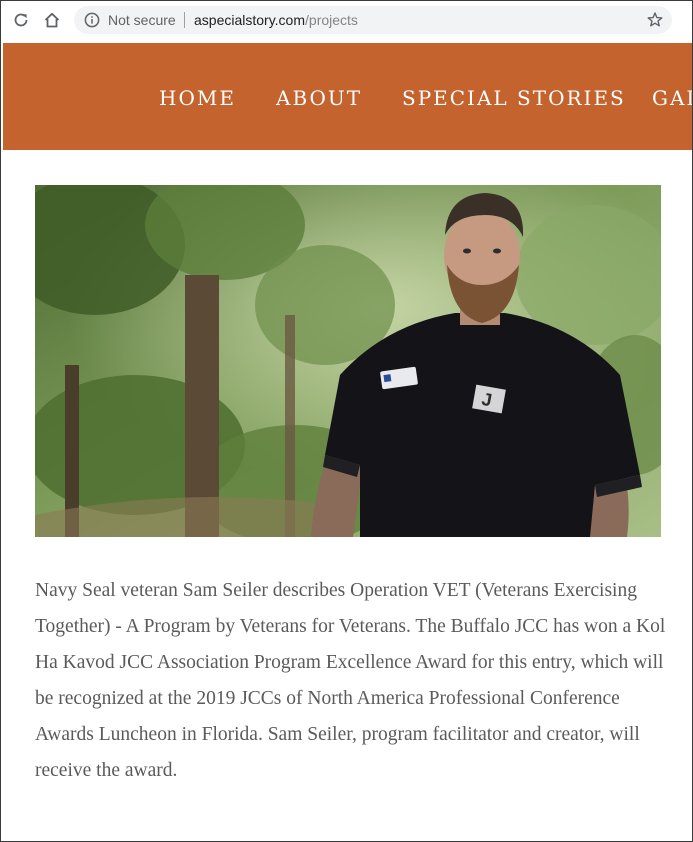 Image resolution: width=693 pixels, height=842 pixels. Describe the element at coordinates (184, 20) in the screenshot. I see `address-divider` at that location.